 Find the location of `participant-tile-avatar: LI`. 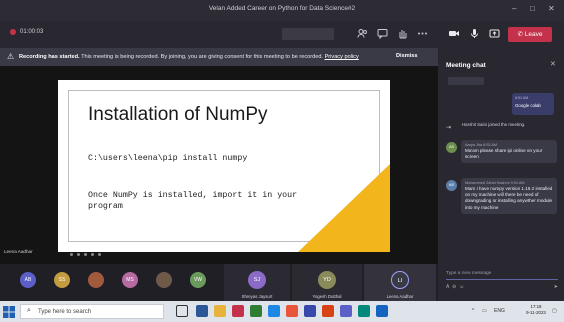

participant-tile-avatar: LI is located at coordinates (400, 280).